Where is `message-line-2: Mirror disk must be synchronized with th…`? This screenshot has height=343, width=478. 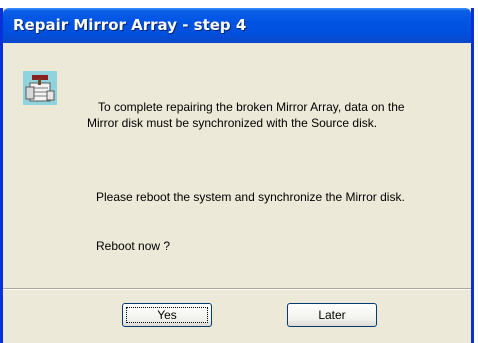
message-line-2: Mirror disk must be synchronized with th… is located at coordinates (232, 123).